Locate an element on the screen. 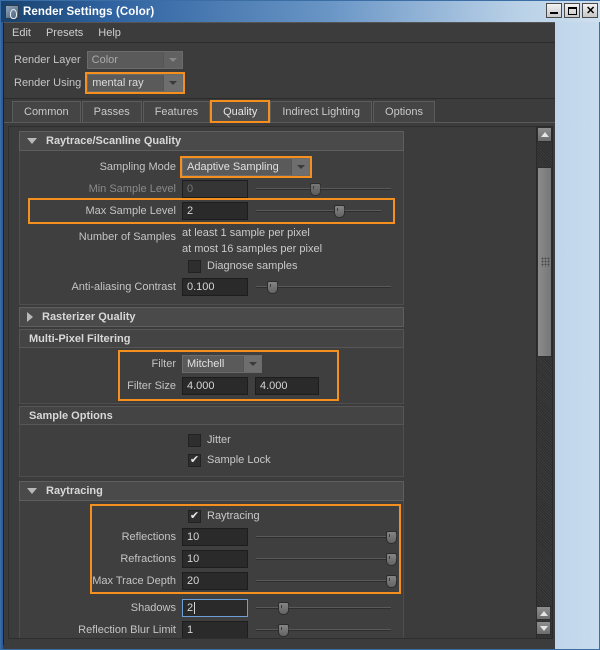  shadows-field: 2 is located at coordinates (215, 608).